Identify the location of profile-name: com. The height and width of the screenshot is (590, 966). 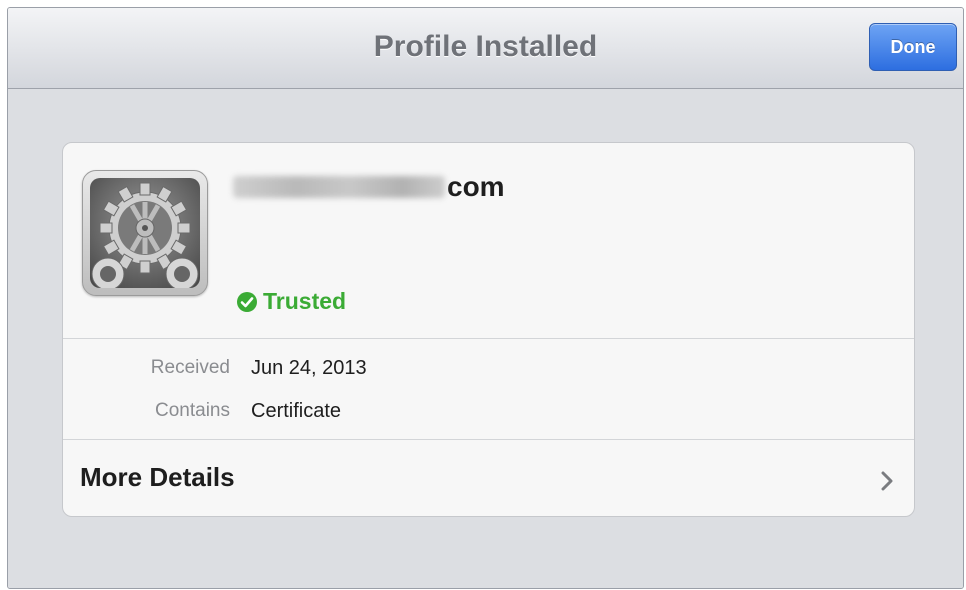
(369, 187).